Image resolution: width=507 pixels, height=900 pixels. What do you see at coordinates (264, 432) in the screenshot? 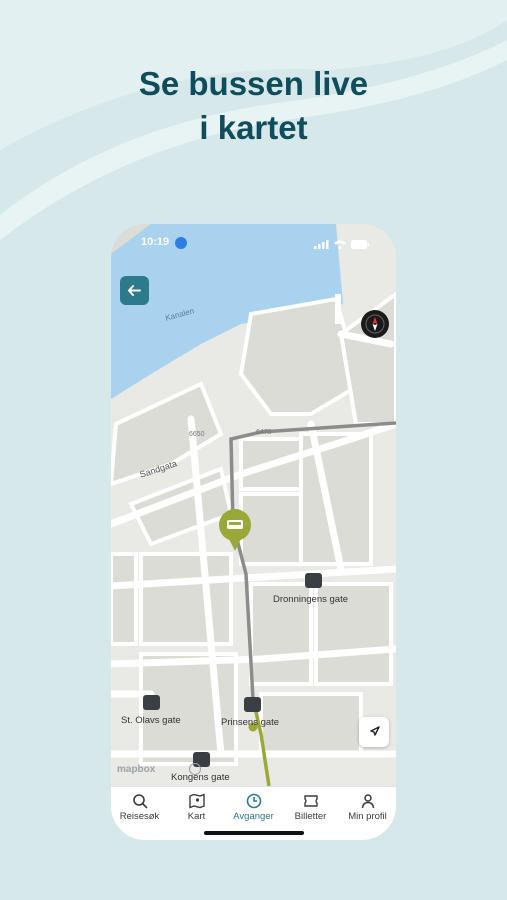
I see `route-number-label: 6470` at bounding box center [264, 432].